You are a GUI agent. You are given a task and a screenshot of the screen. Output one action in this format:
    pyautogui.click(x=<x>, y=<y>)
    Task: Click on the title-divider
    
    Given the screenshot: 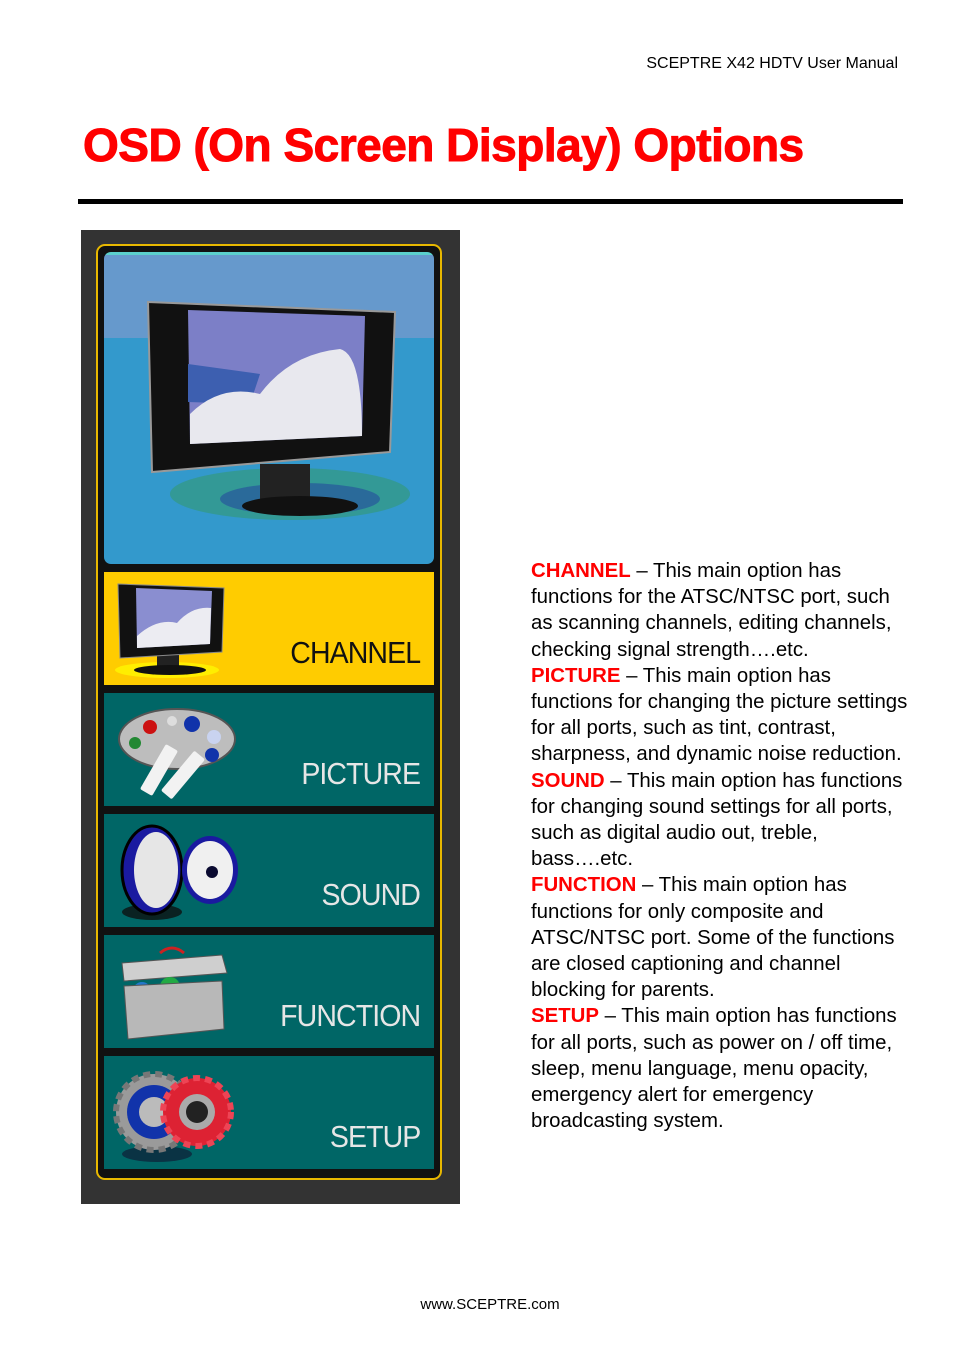 What is the action you would take?
    pyautogui.click(x=490, y=201)
    